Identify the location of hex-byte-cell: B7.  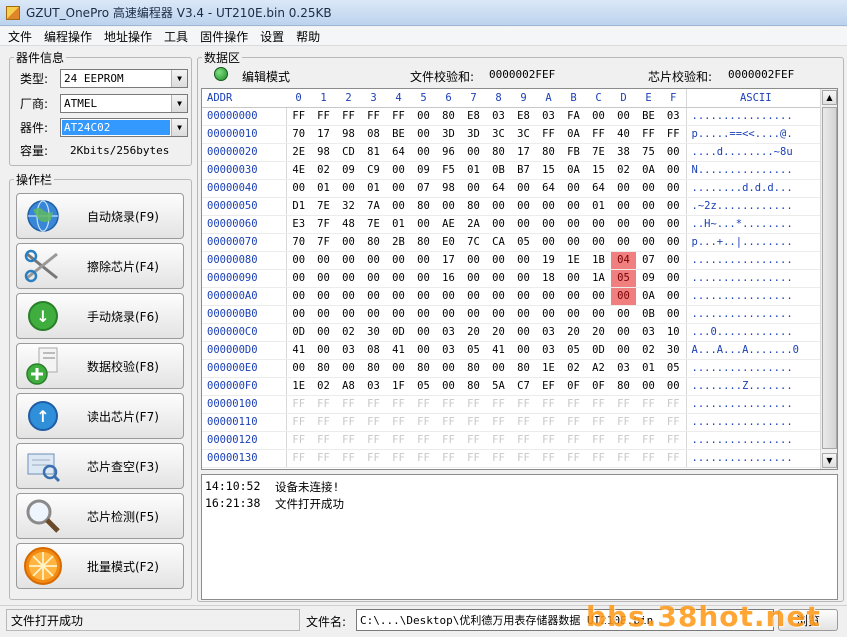
(523, 170).